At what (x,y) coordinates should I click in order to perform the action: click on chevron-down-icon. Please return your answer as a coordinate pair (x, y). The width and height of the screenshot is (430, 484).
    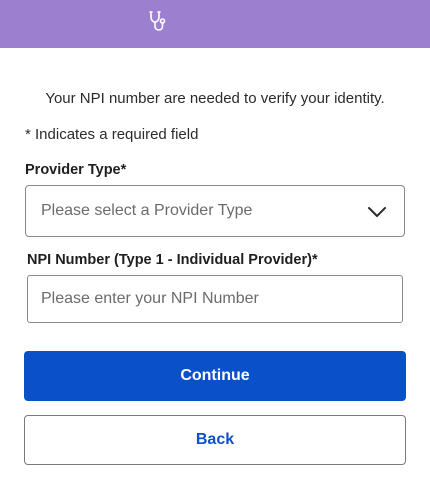
    Looking at the image, I should click on (377, 212).